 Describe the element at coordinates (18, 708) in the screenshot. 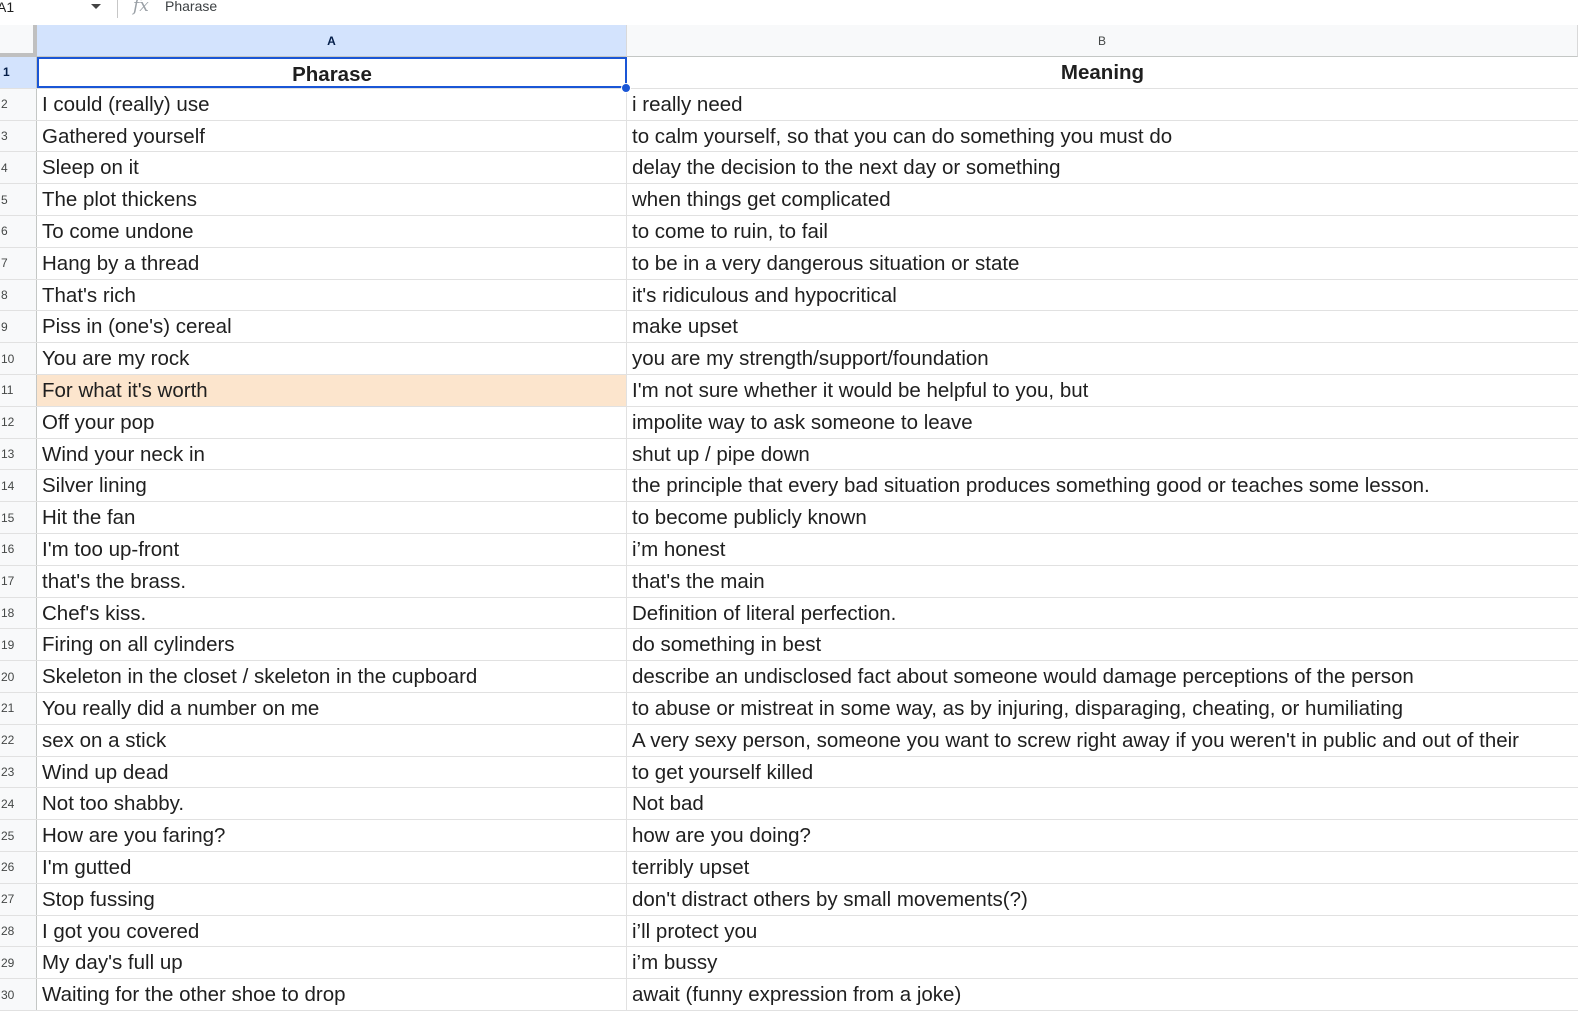

I see `row-header: 21` at that location.